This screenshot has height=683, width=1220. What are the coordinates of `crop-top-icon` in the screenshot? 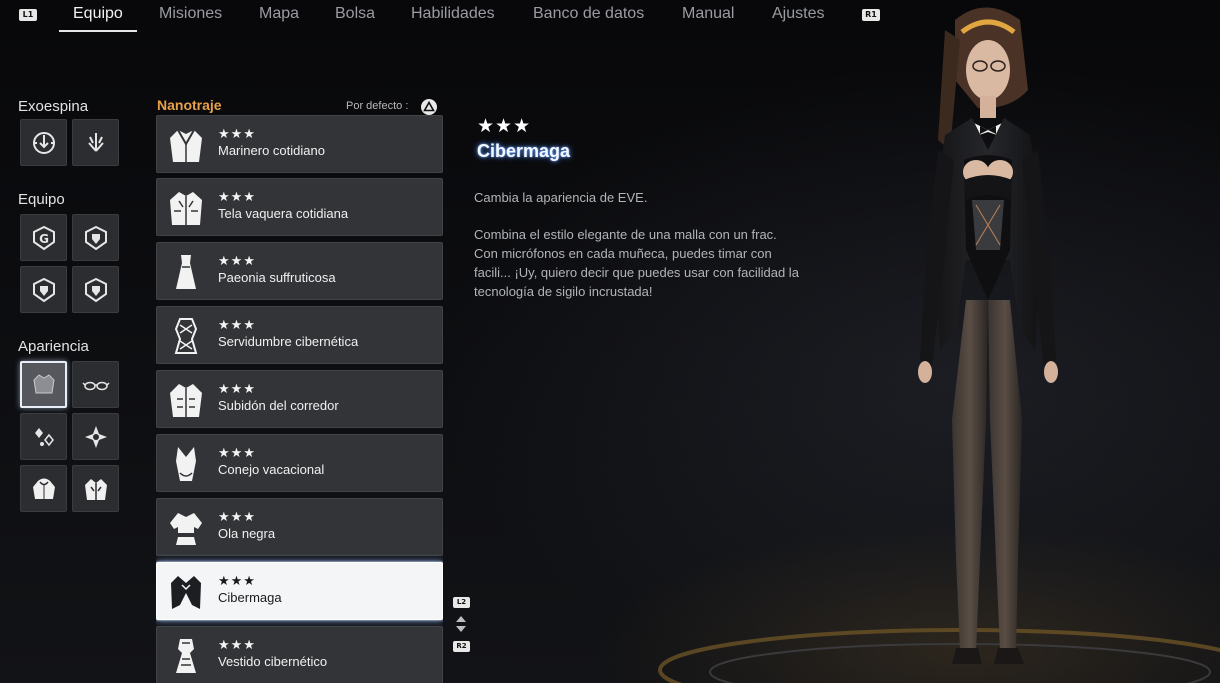 It's located at (186, 529).